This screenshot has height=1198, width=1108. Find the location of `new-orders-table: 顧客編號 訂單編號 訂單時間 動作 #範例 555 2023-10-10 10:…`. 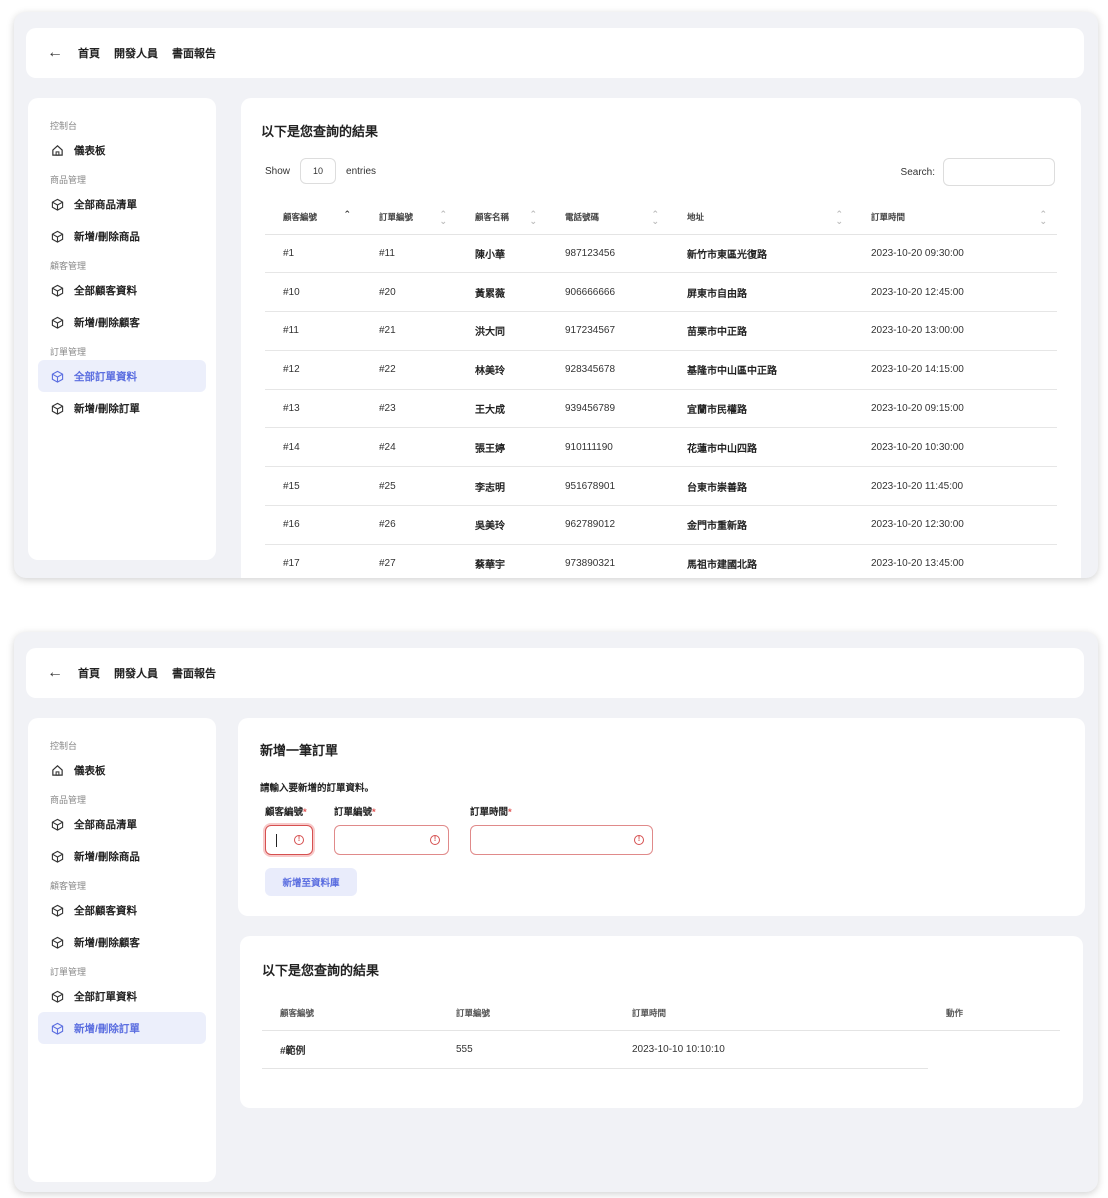

new-orders-table: 顧客編號 訂單編號 訂單時間 動作 #範例 555 2023-10-10 10:… is located at coordinates (661, 1032).